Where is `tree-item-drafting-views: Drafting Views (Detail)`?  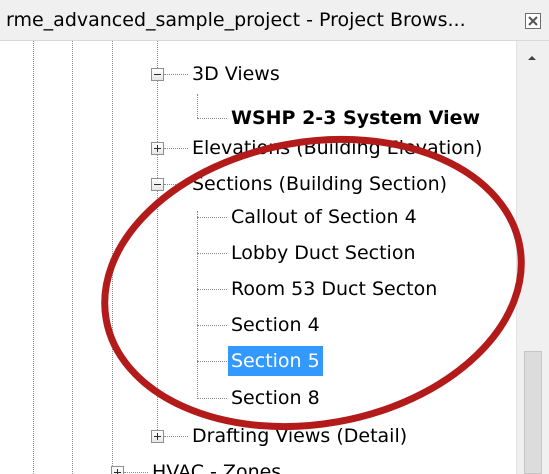 tree-item-drafting-views: Drafting Views (Detail) is located at coordinates (299, 436).